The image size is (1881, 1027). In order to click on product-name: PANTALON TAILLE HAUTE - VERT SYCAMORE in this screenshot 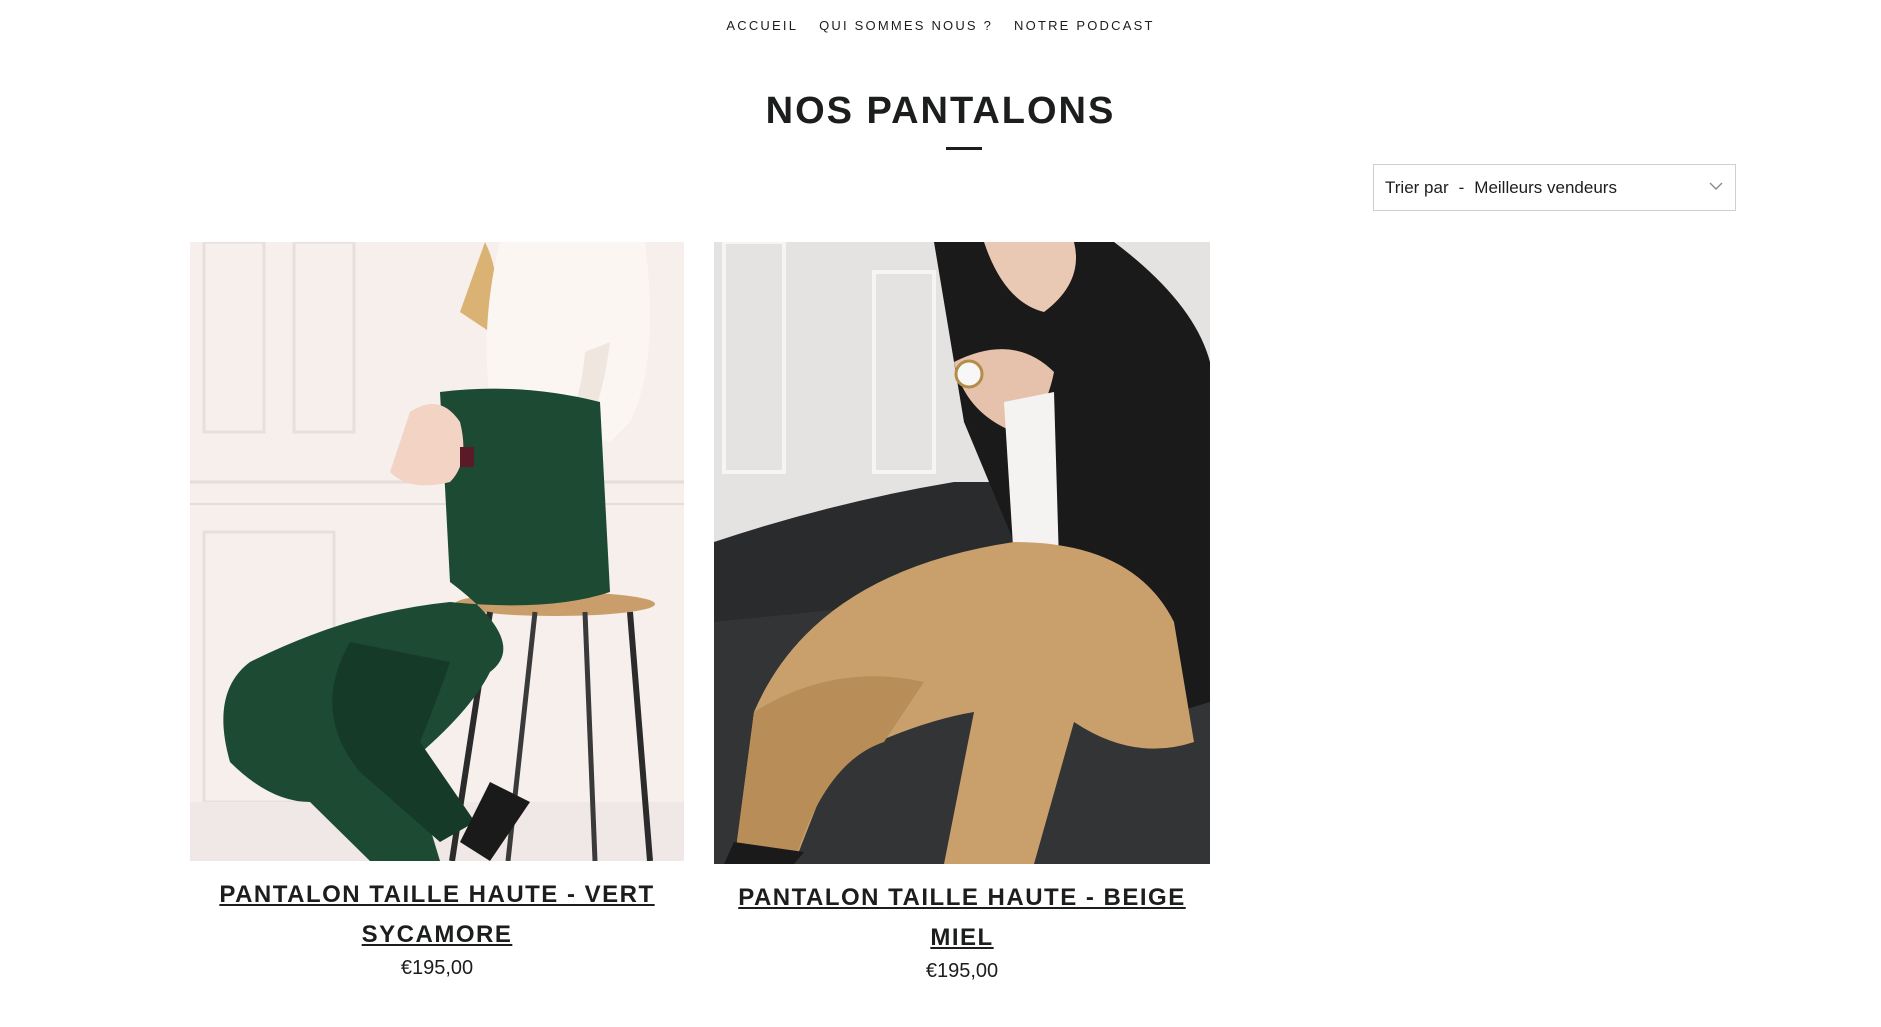, I will do `click(437, 915)`.